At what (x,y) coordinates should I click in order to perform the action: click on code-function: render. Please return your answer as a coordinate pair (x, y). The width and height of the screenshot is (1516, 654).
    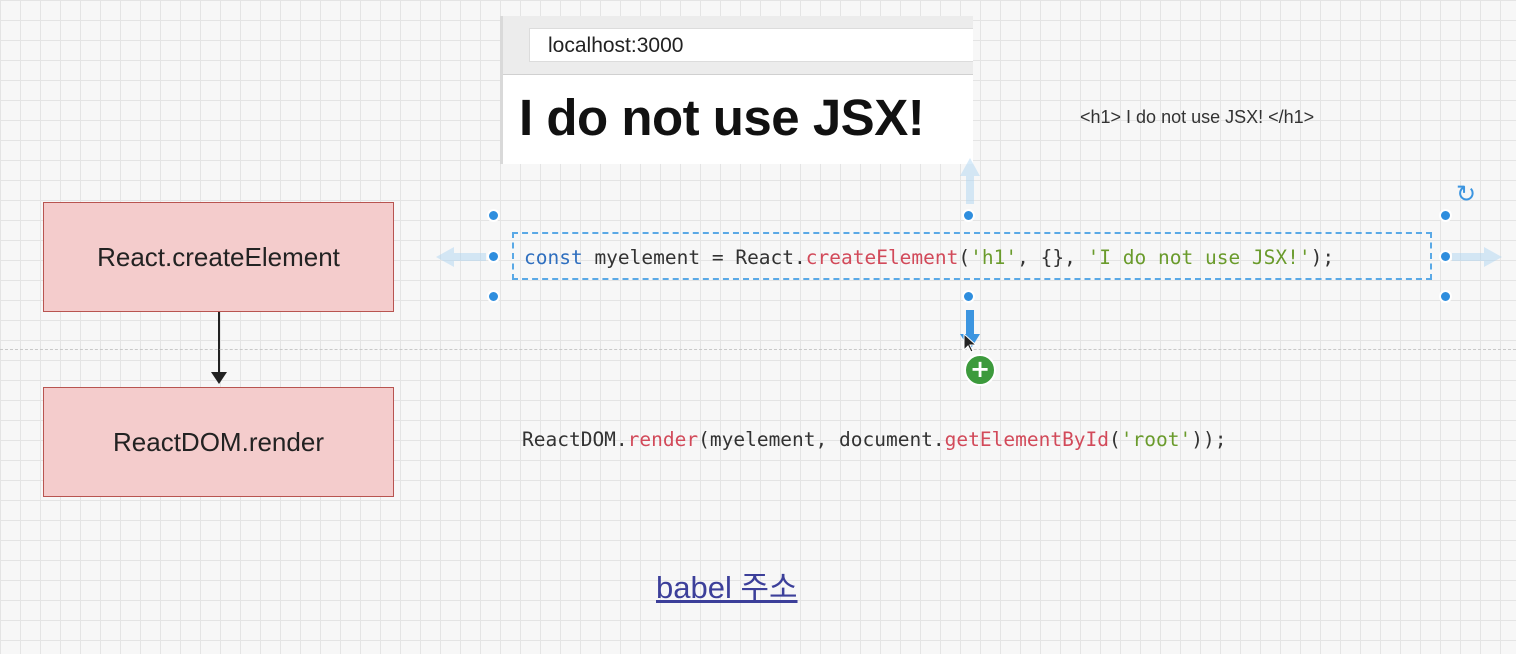
    Looking at the image, I should click on (663, 439).